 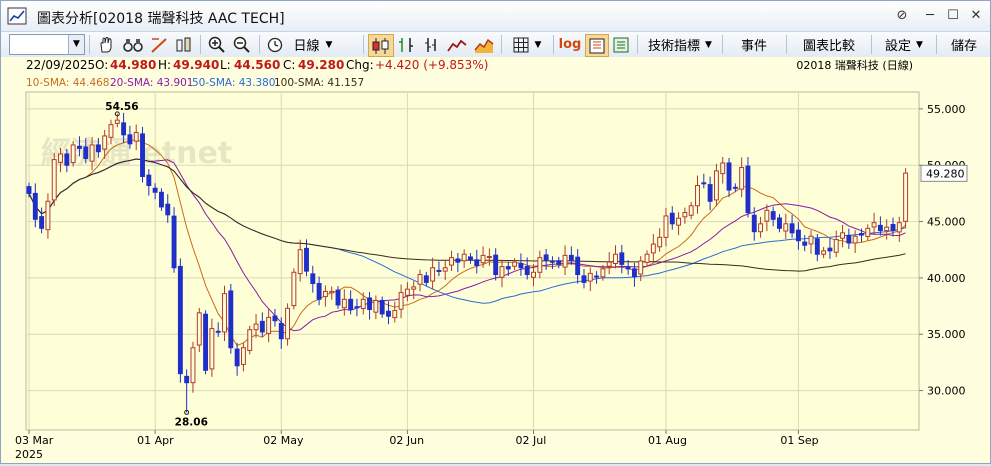 What do you see at coordinates (457, 44) in the screenshot?
I see `line-chart-icon` at bounding box center [457, 44].